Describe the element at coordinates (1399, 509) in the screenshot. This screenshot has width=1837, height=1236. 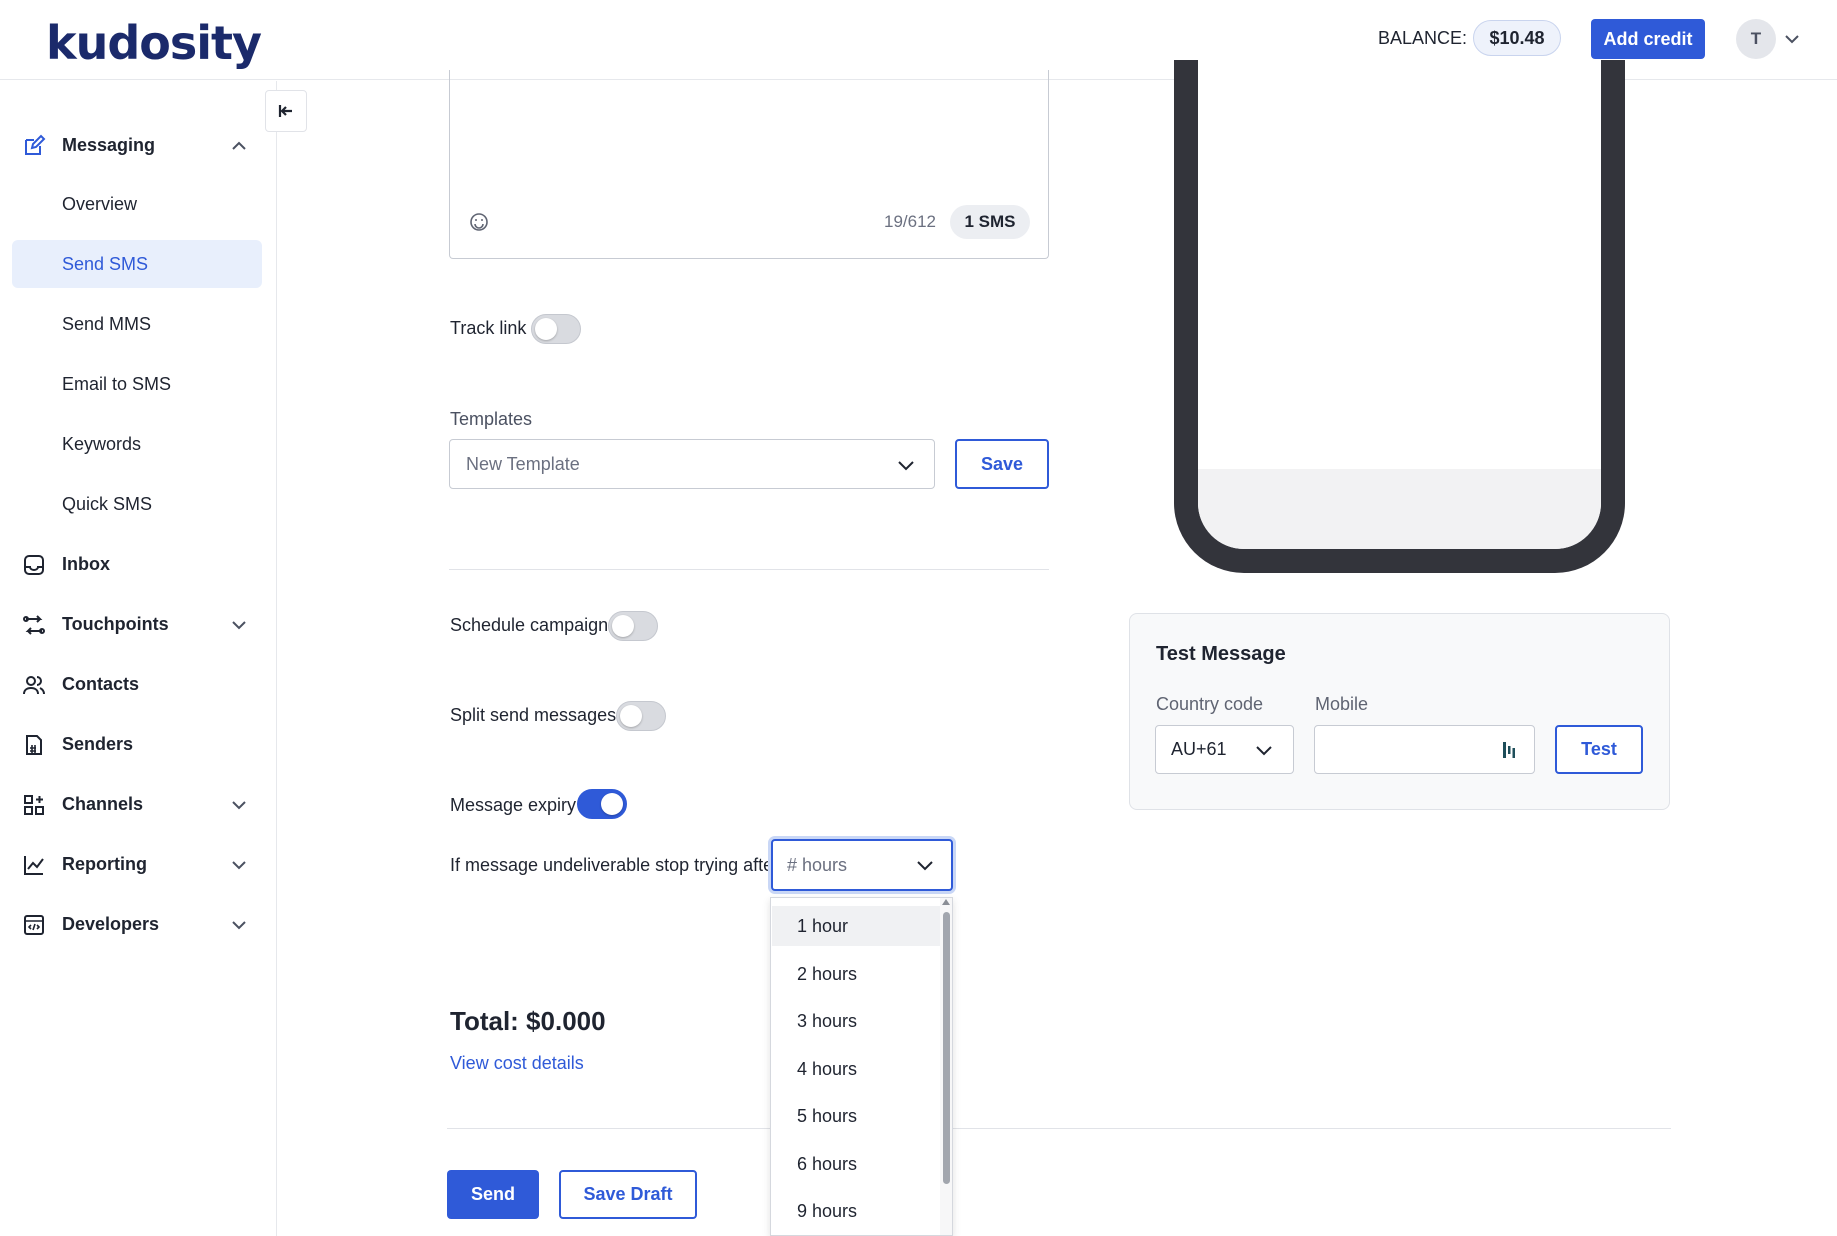
I see `phone-input-bar` at that location.